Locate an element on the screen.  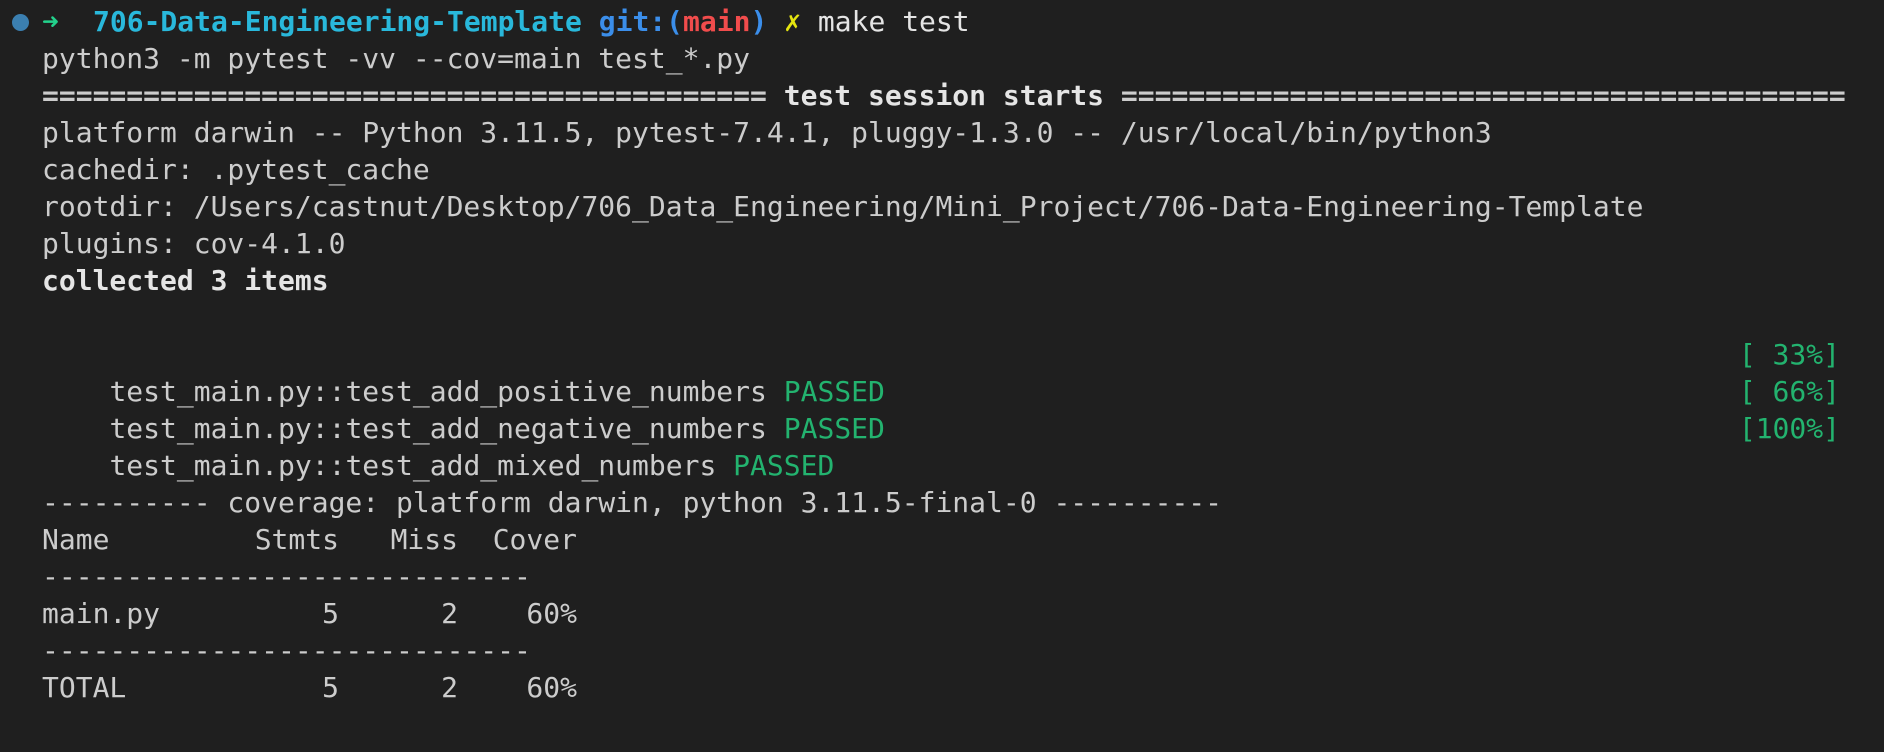
dirty-mark-icon: ✗ is located at coordinates (793, 21).